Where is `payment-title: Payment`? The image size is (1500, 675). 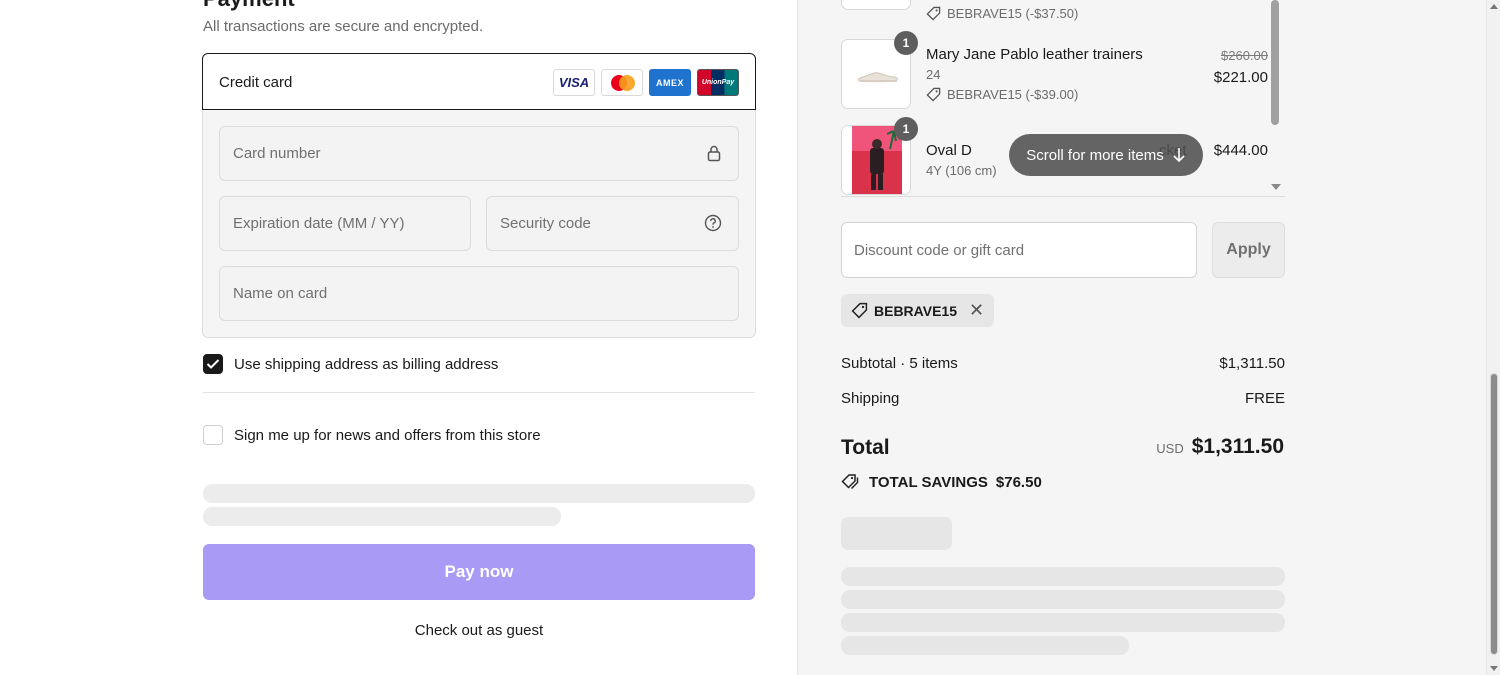
payment-title: Payment is located at coordinates (249, 6).